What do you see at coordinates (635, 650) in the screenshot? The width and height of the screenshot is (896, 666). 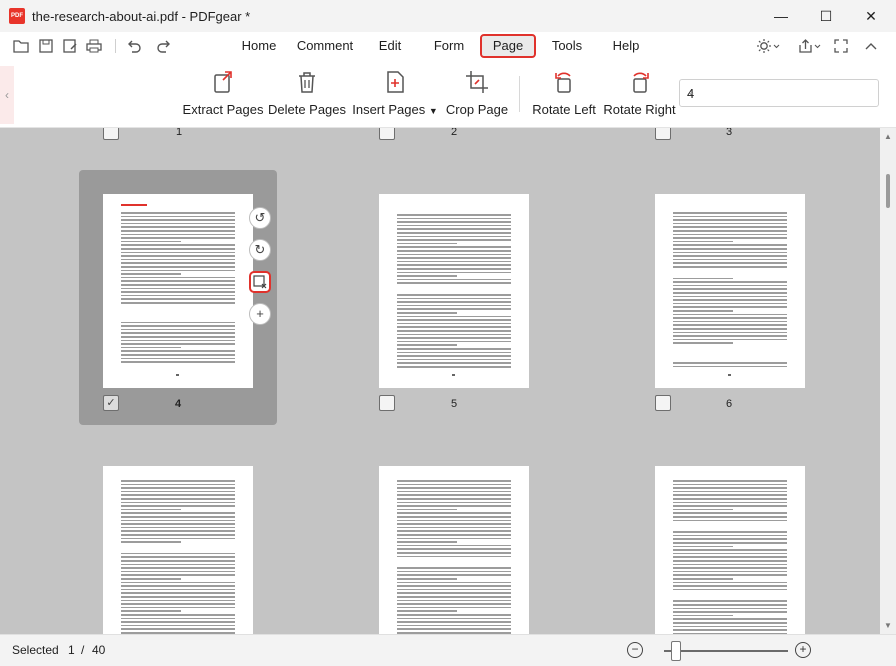 I see `zoom-out-icon: −` at bounding box center [635, 650].